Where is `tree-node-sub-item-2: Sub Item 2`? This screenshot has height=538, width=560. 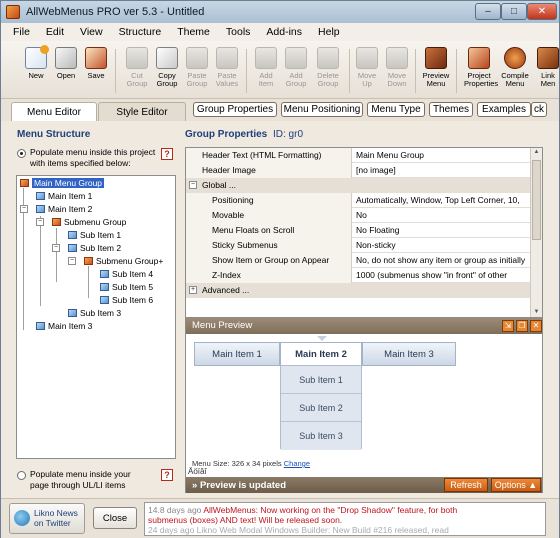
tree-node-sub-item-2: Sub Item 2 is located at coordinates (94, 248).